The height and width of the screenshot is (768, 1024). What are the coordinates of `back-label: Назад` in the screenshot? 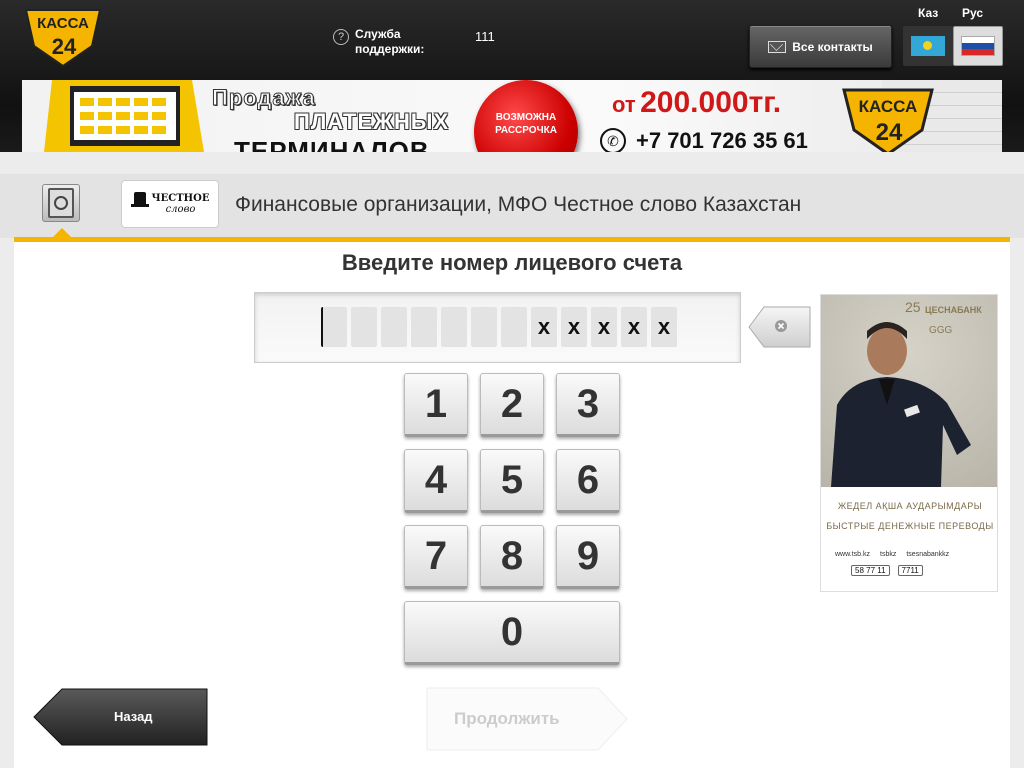 It's located at (133, 716).